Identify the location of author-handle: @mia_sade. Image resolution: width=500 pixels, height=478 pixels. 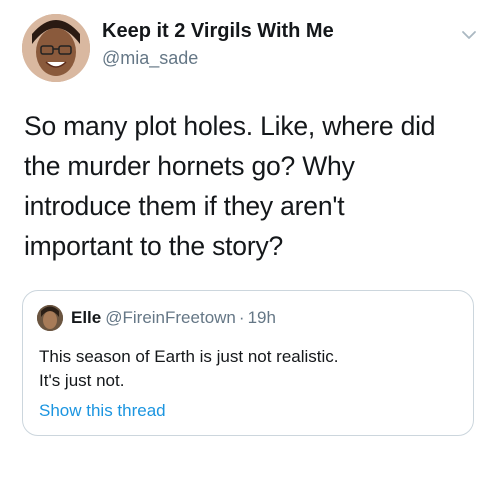
(150, 58).